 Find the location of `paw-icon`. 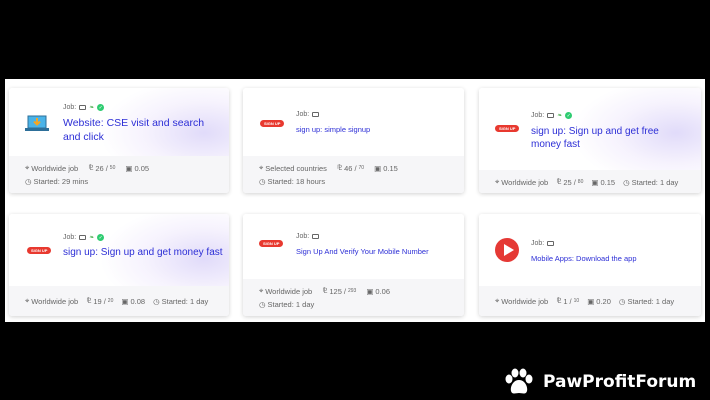

paw-icon is located at coordinates (519, 380).